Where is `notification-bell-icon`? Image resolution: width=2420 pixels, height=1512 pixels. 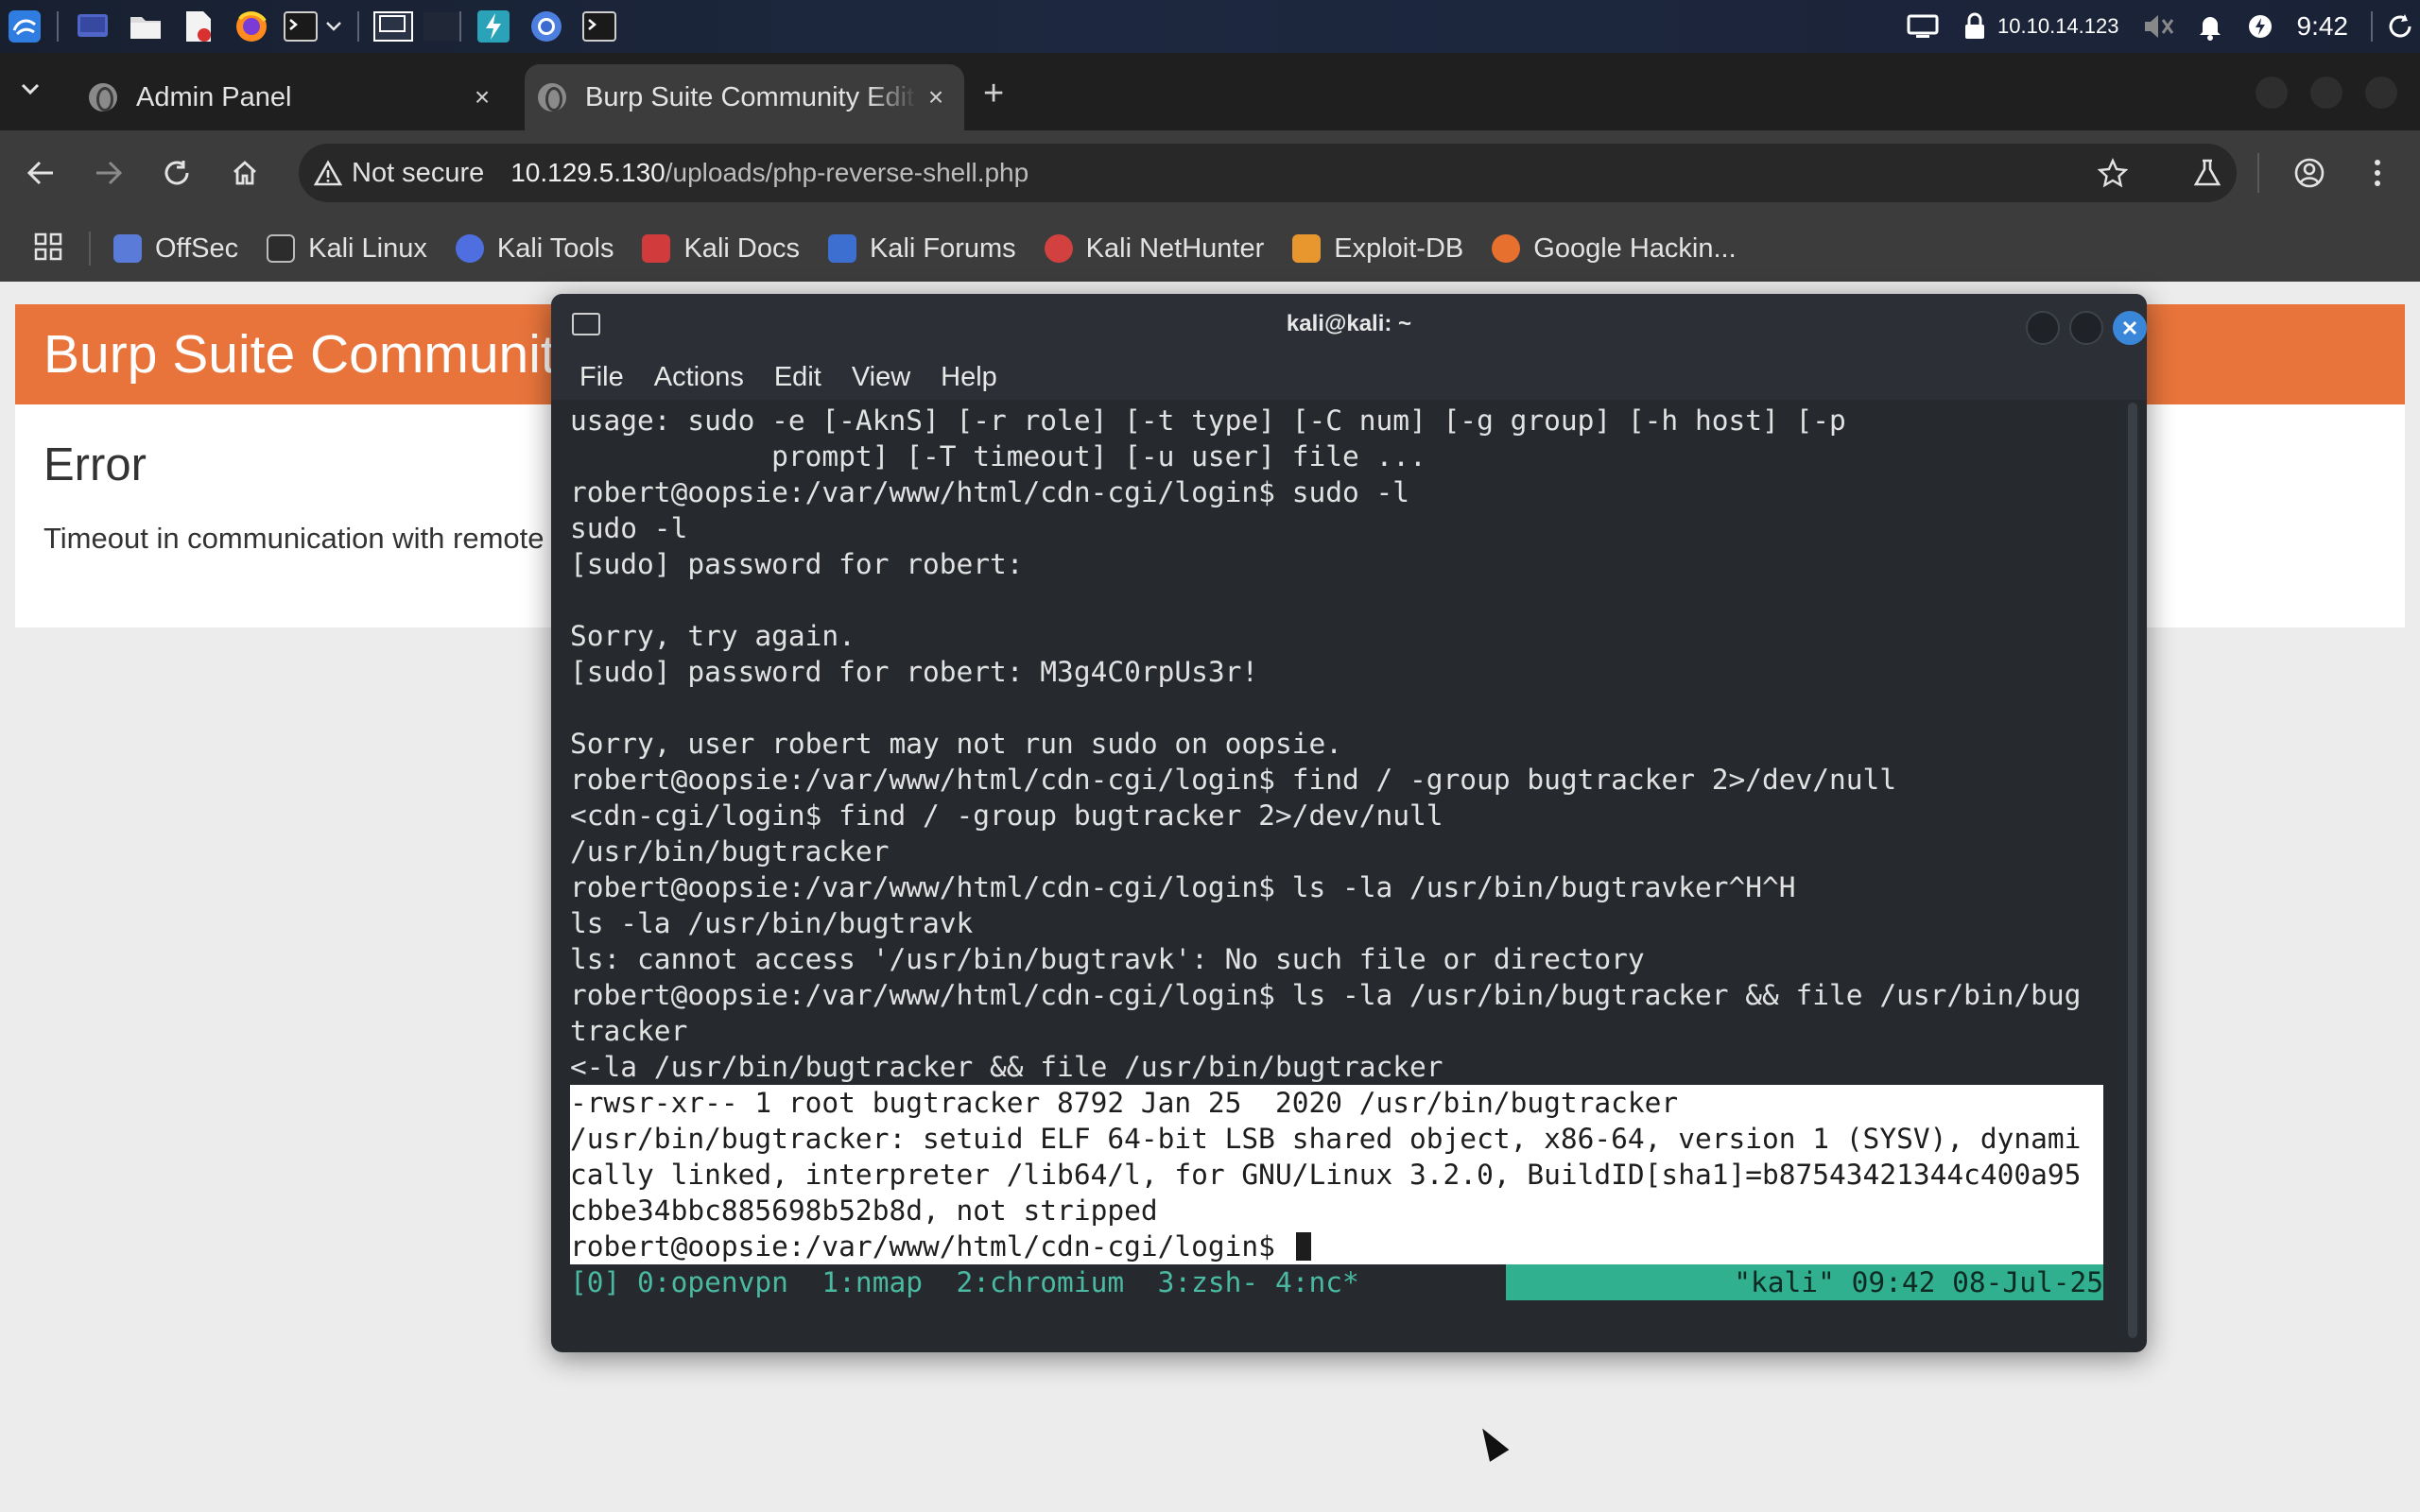 notification-bell-icon is located at coordinates (2210, 26).